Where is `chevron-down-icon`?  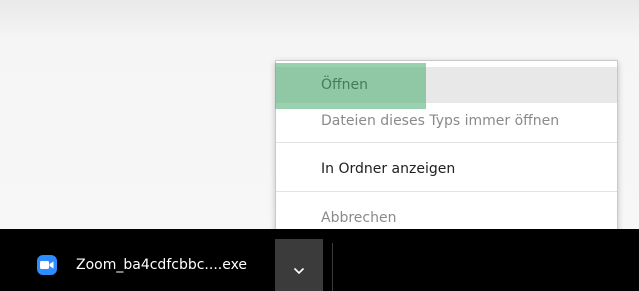
chevron-down-icon is located at coordinates (299, 271).